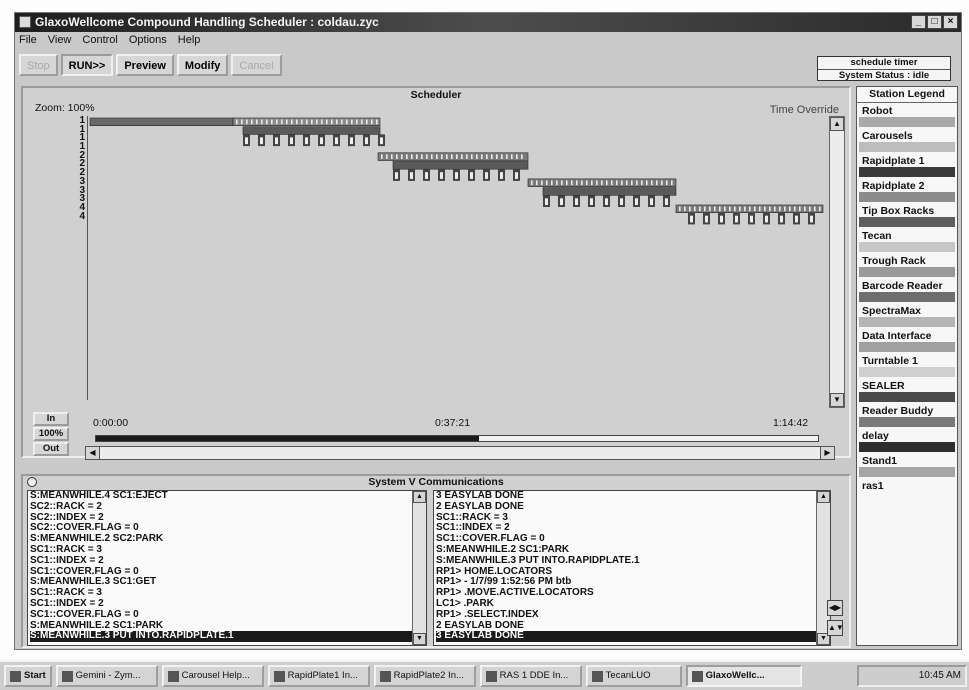 This screenshot has height=690, width=969. Describe the element at coordinates (633, 507) in the screenshot. I see `log-line: 2 EASYLAB DONE` at that location.